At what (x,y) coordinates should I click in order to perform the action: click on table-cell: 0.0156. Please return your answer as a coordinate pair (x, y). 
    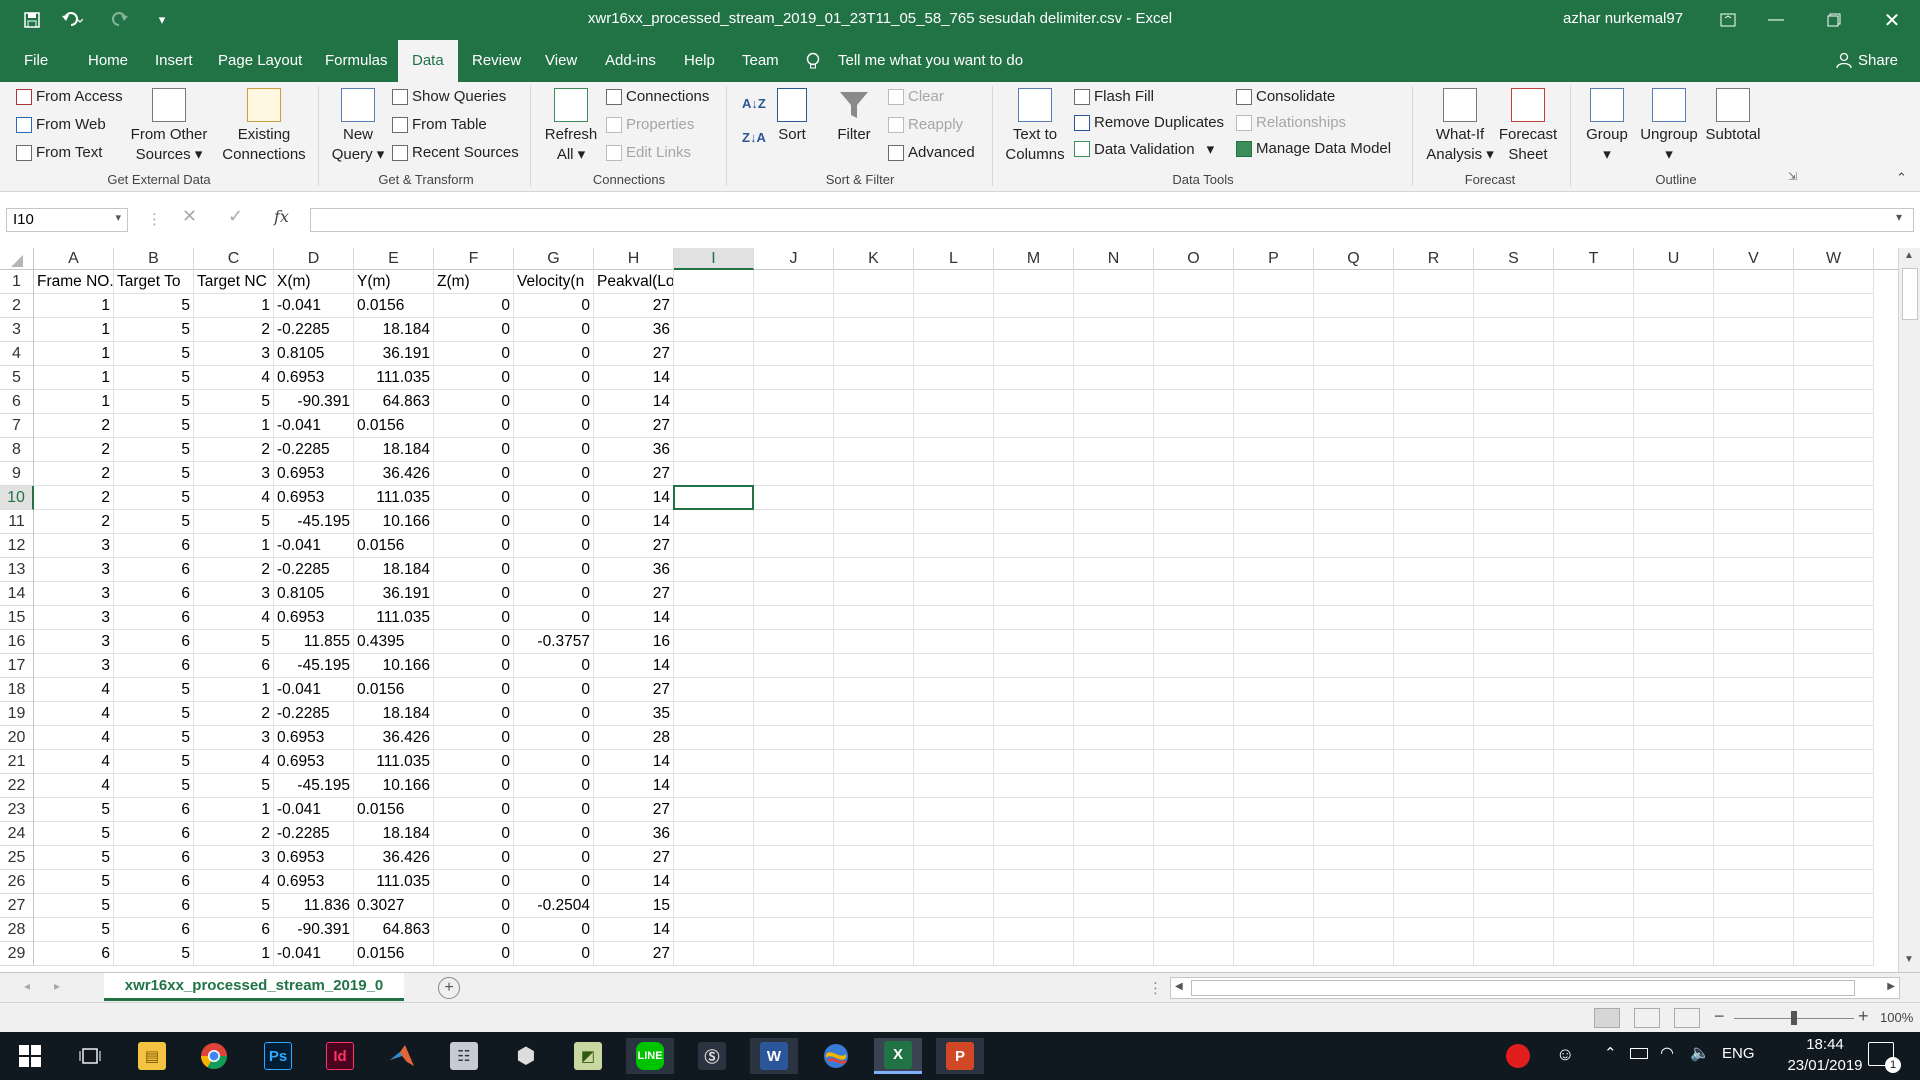
    Looking at the image, I should click on (394, 810).